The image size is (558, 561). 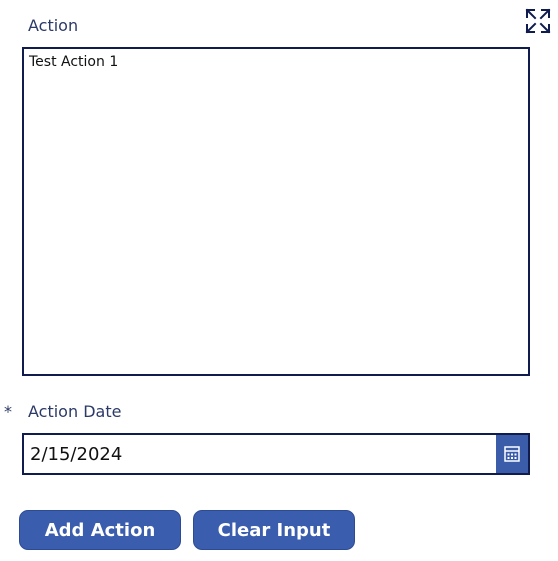 What do you see at coordinates (74, 62) in the screenshot?
I see `action-textarea-value: Test Action 1` at bounding box center [74, 62].